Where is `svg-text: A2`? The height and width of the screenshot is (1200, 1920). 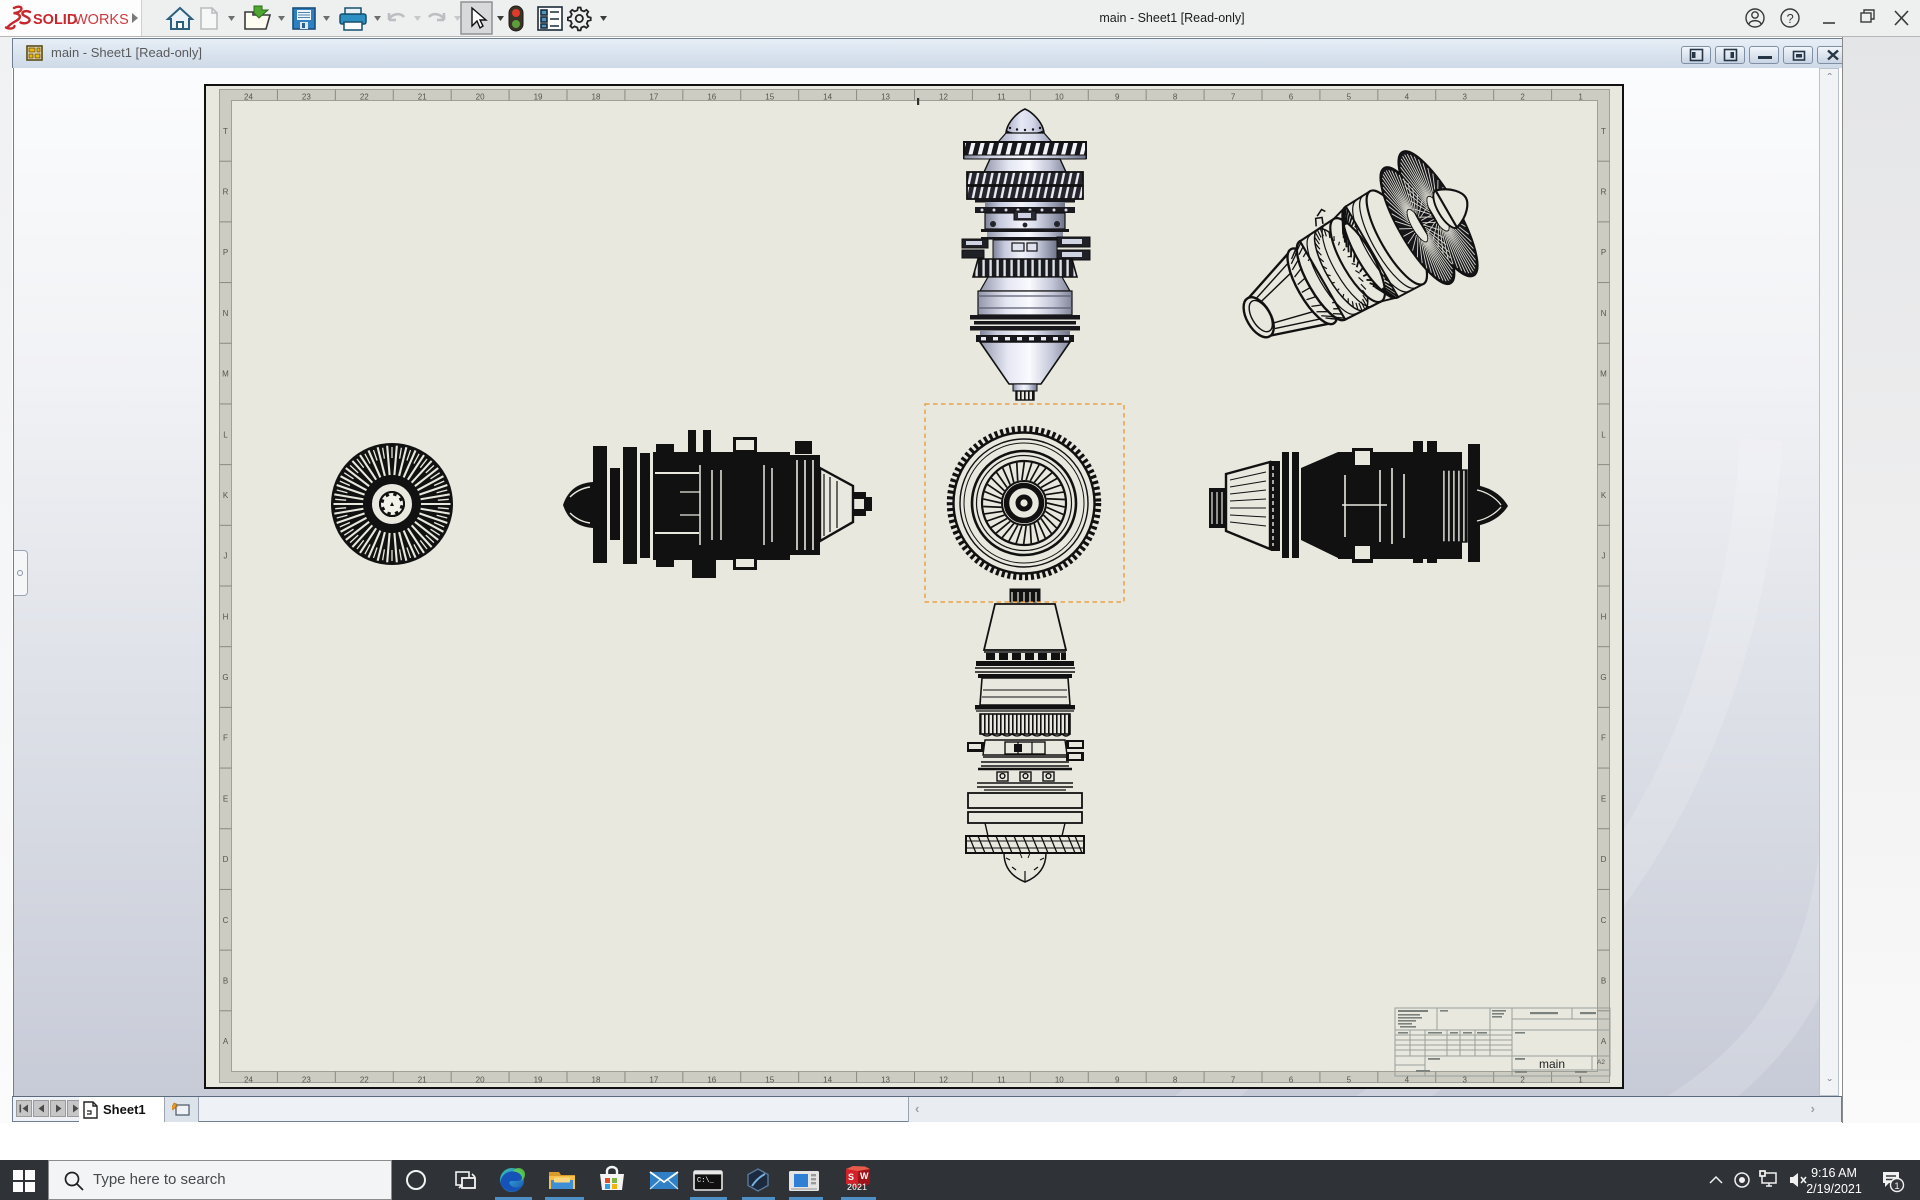
svg-text: A2 is located at coordinates (1601, 1062).